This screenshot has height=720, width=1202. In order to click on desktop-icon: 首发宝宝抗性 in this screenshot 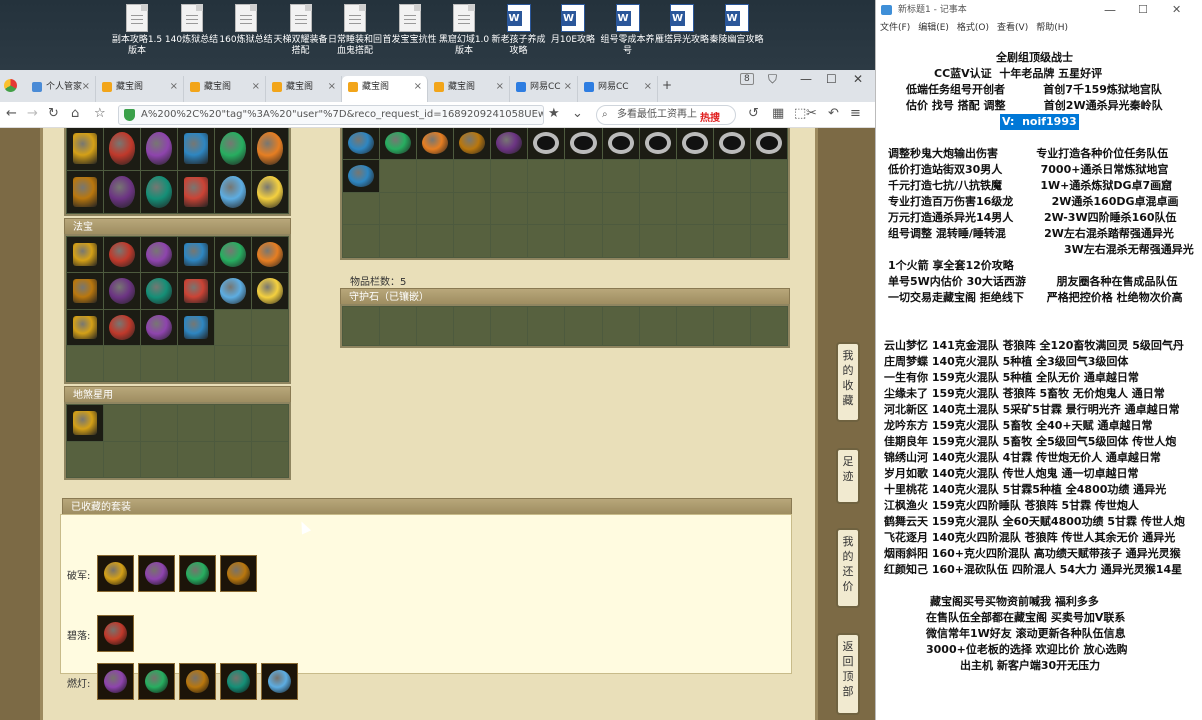, I will do `click(410, 25)`.